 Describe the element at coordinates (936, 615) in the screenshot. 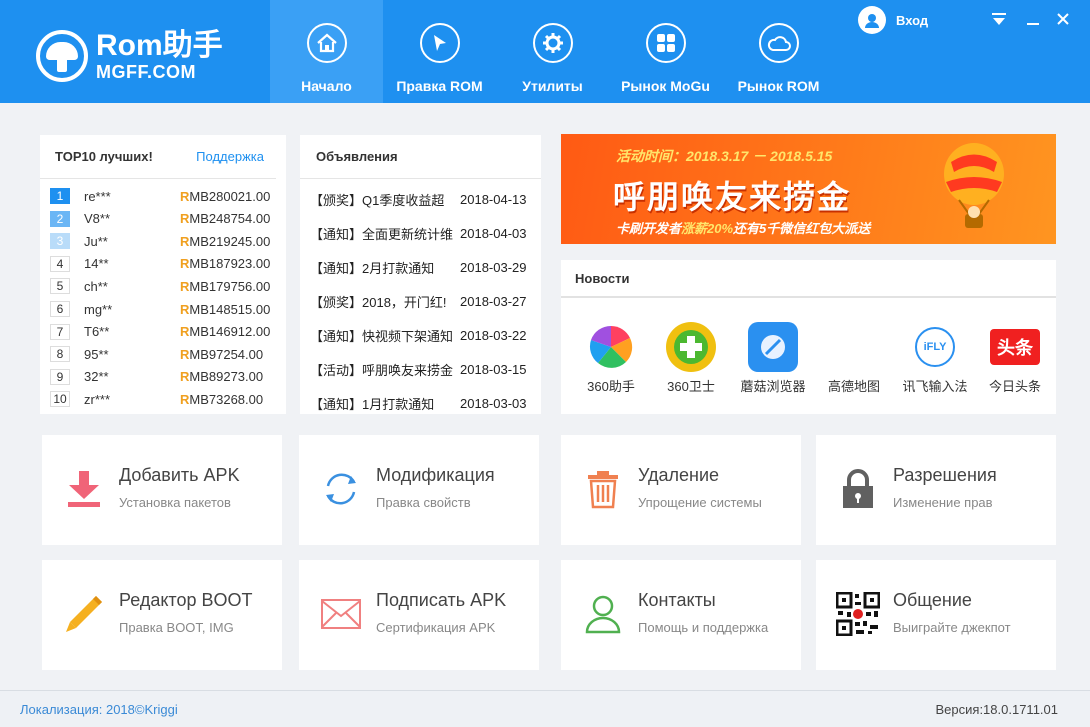

I see `chat-card: Общение Выиграйте джекпот` at that location.